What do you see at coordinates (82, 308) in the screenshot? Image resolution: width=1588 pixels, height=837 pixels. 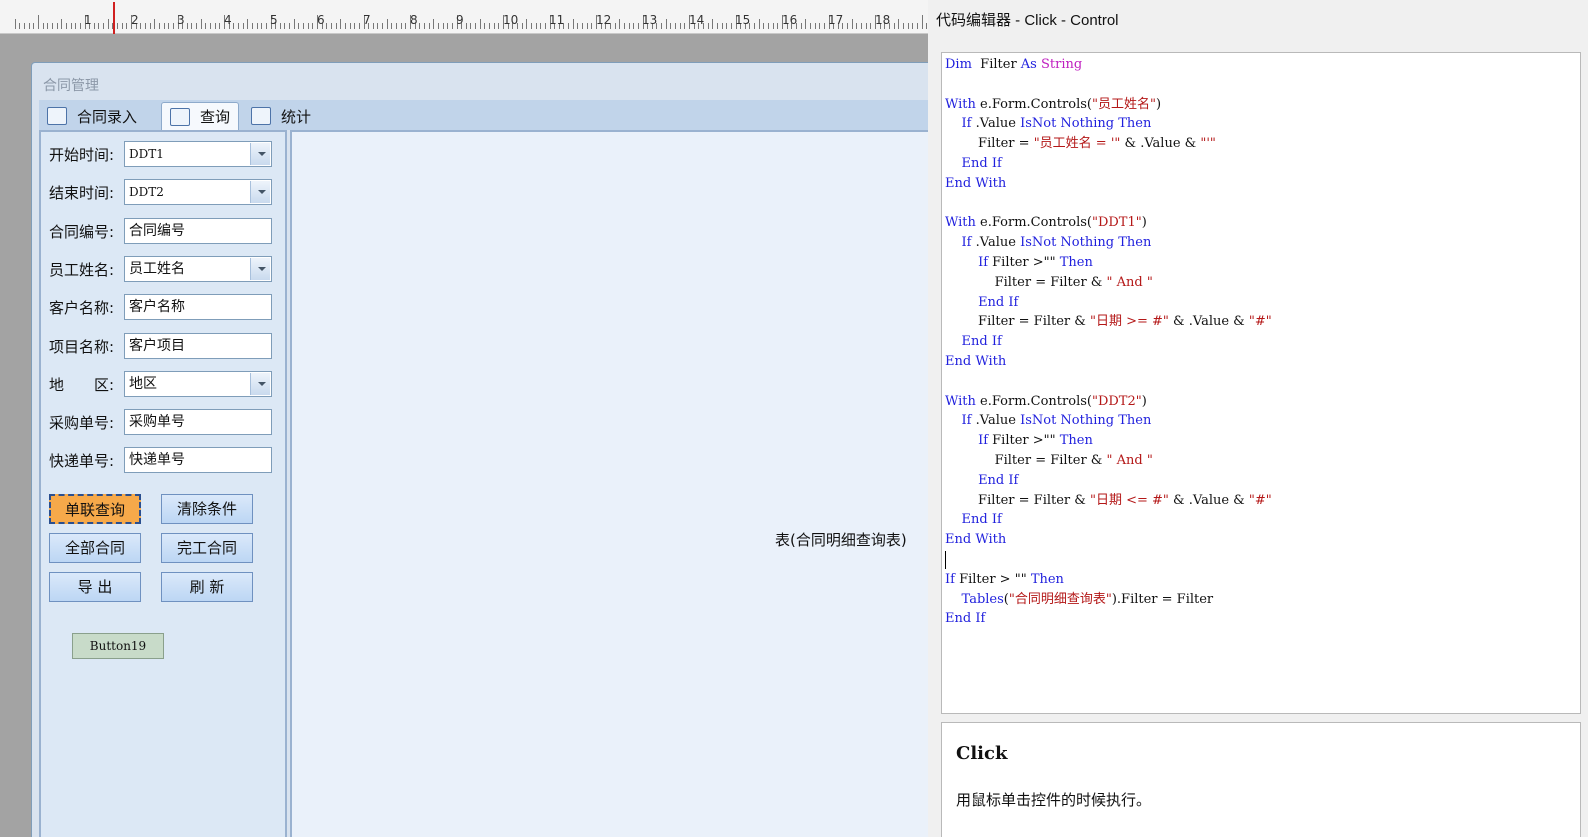 I see `customer-name-label: 客户名称:` at bounding box center [82, 308].